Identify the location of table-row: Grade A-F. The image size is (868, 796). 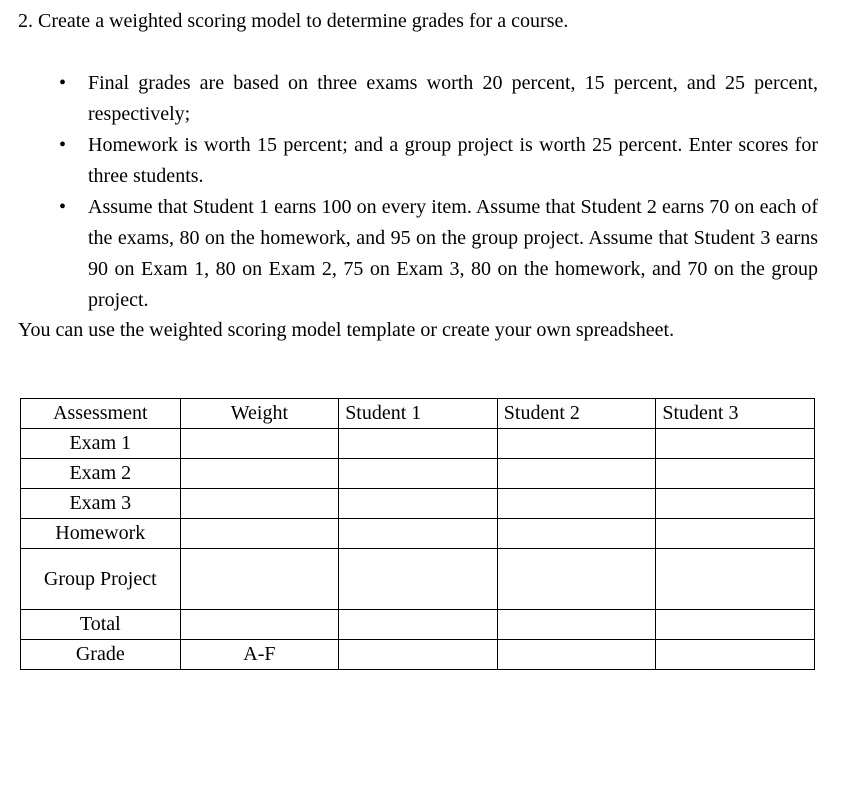
(417, 654).